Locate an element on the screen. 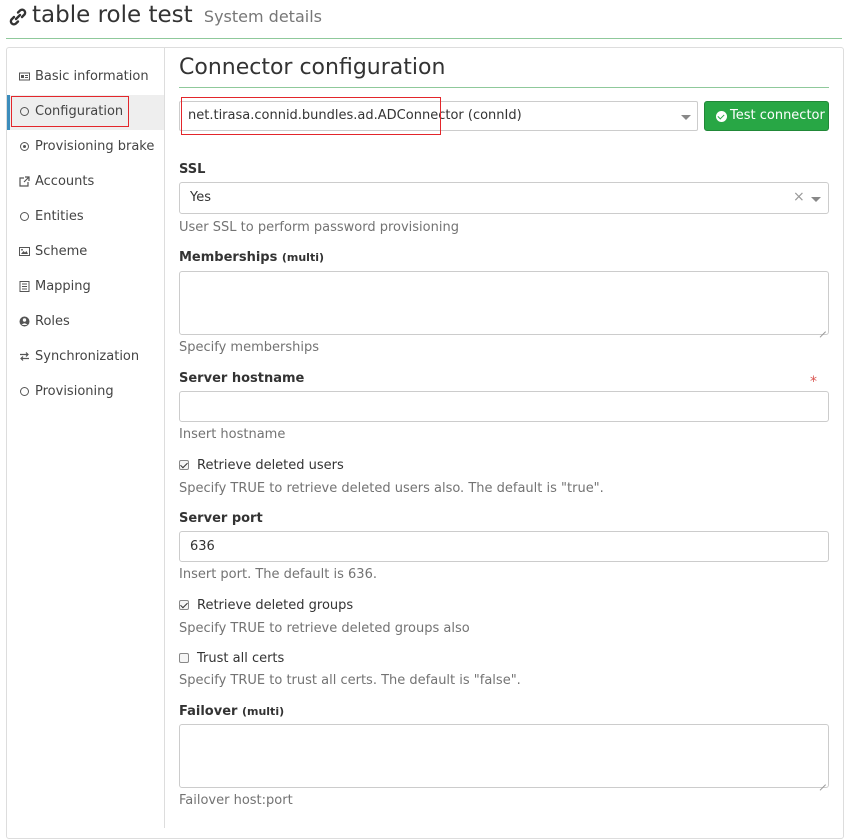 The image size is (863, 839). retrieve-deleted-groups-checkbox is located at coordinates (184, 605).